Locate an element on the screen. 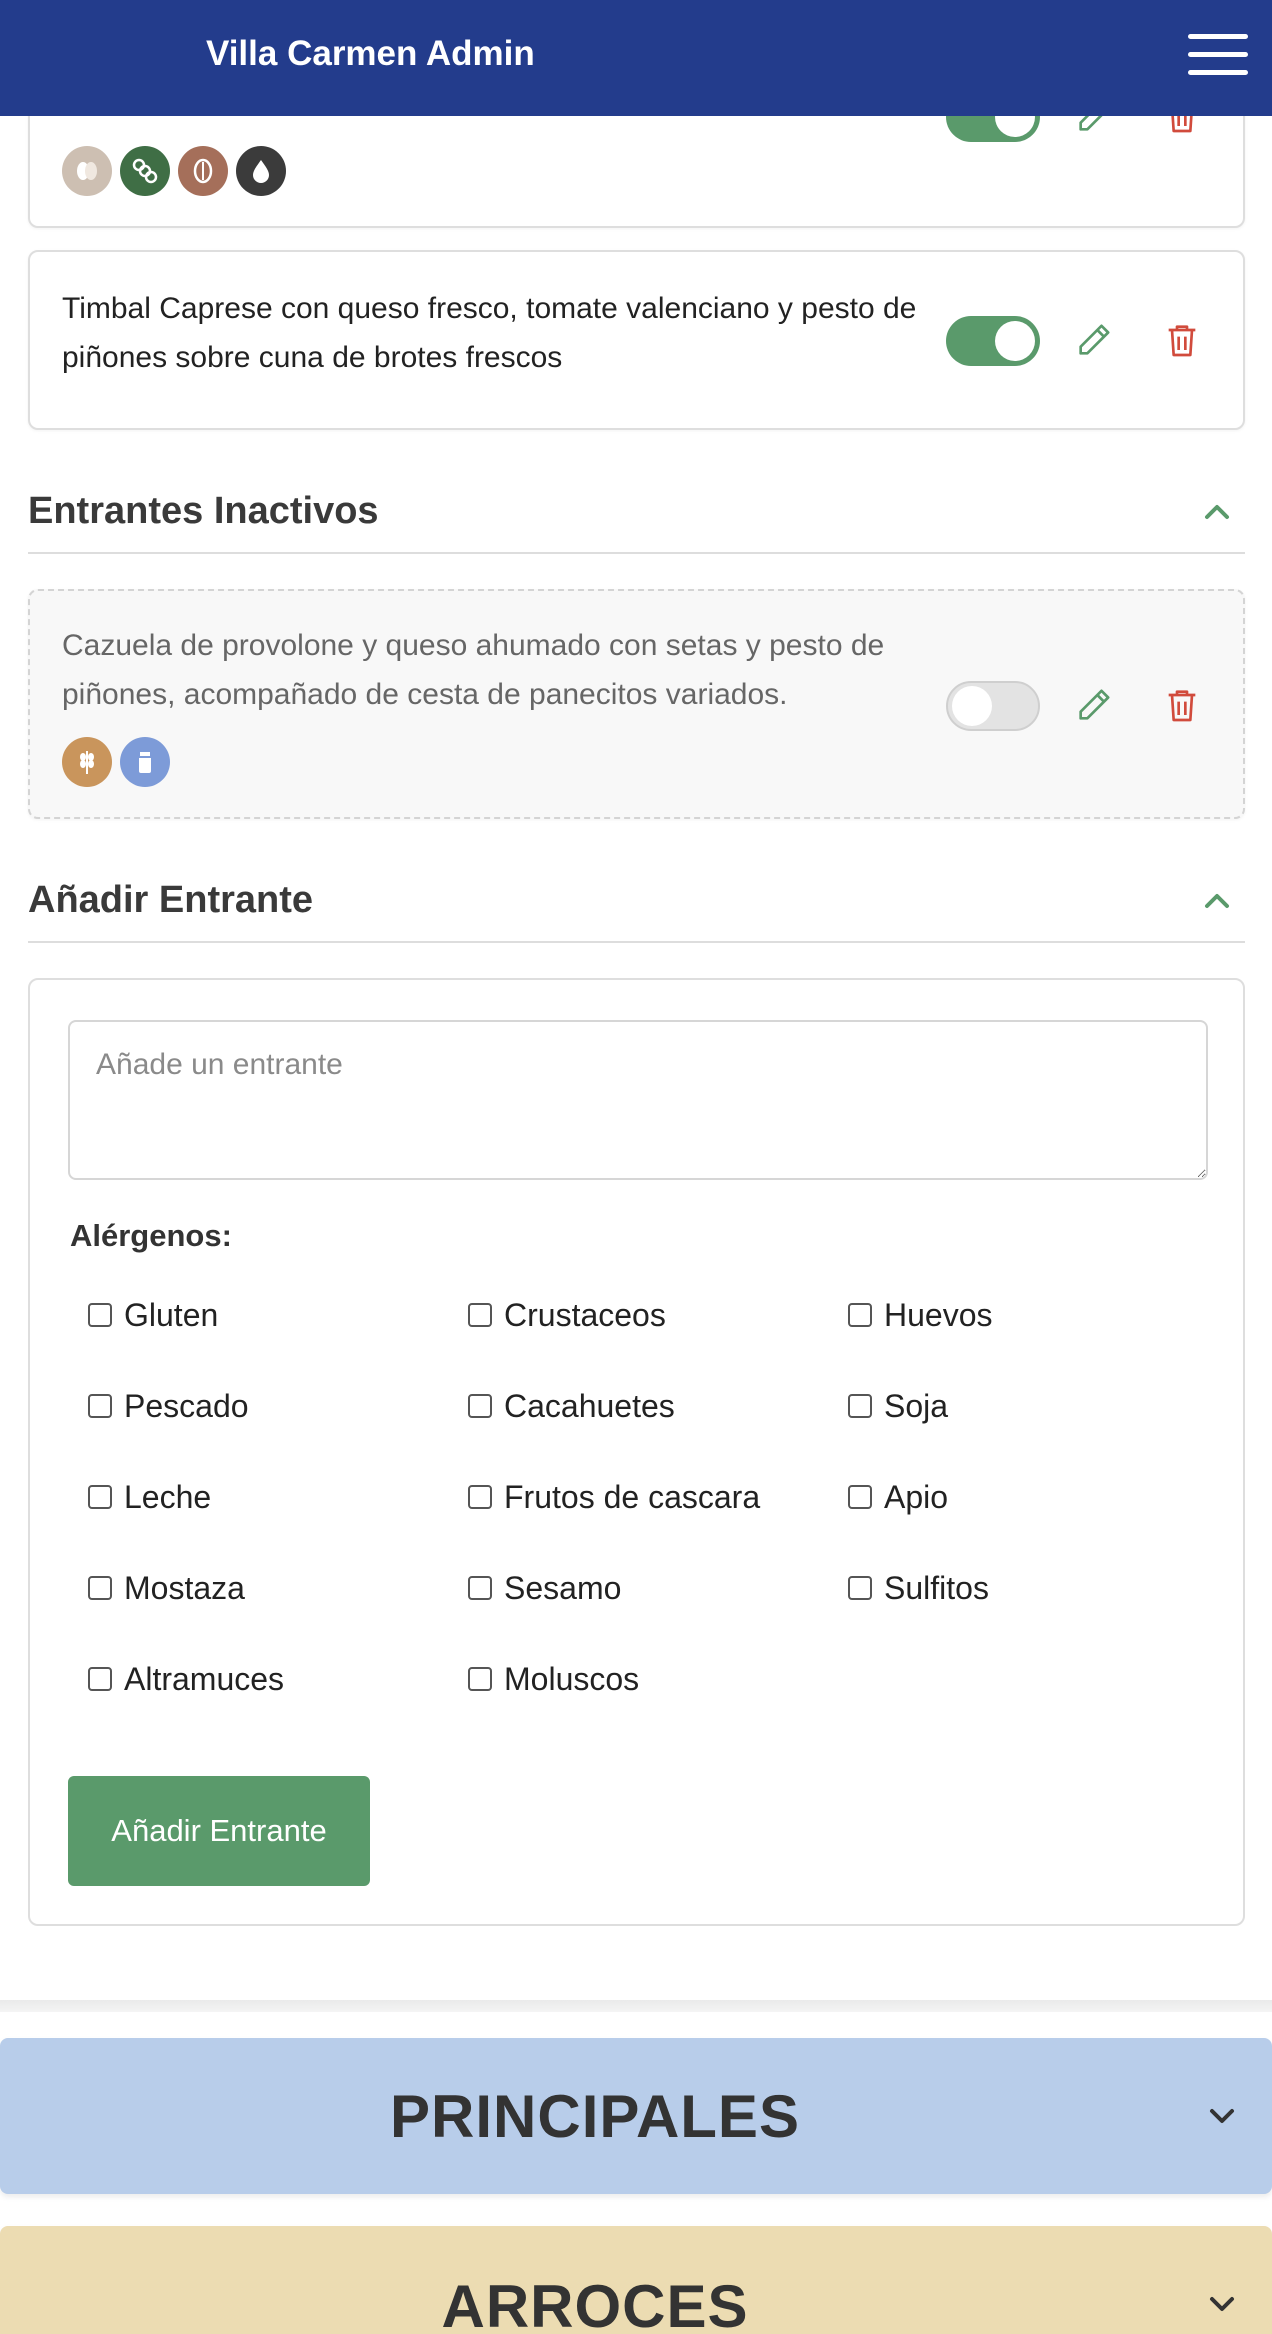  allergen-checkbox-sulfitos: Sulfitos is located at coordinates (918, 1588).